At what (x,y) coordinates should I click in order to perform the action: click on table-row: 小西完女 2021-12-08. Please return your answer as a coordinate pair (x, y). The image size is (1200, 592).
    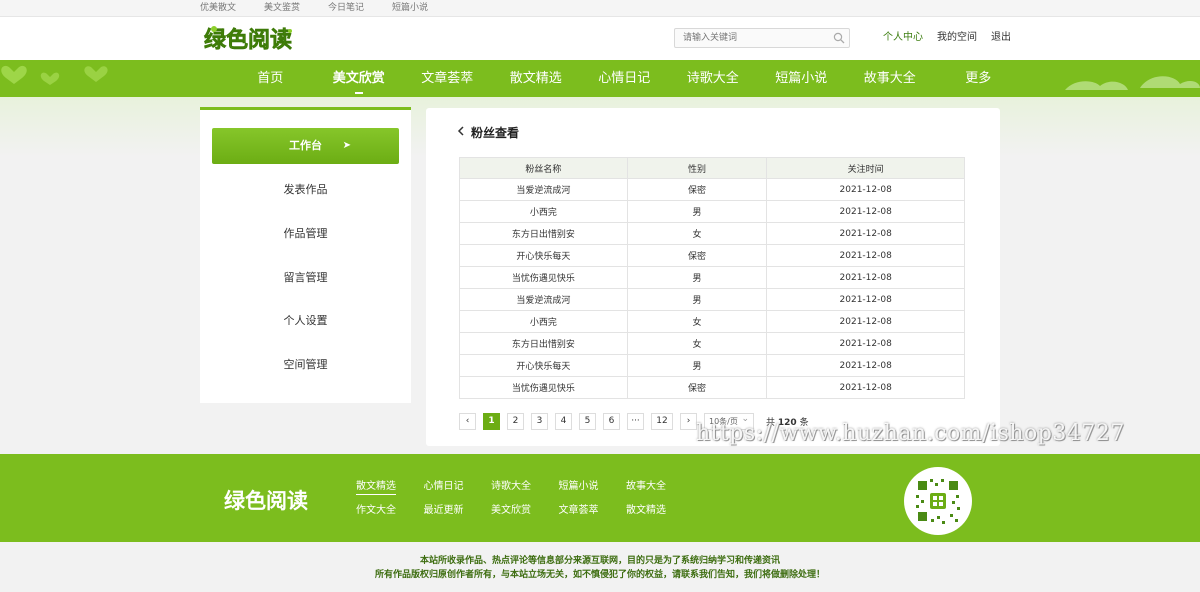
    Looking at the image, I should click on (712, 321).